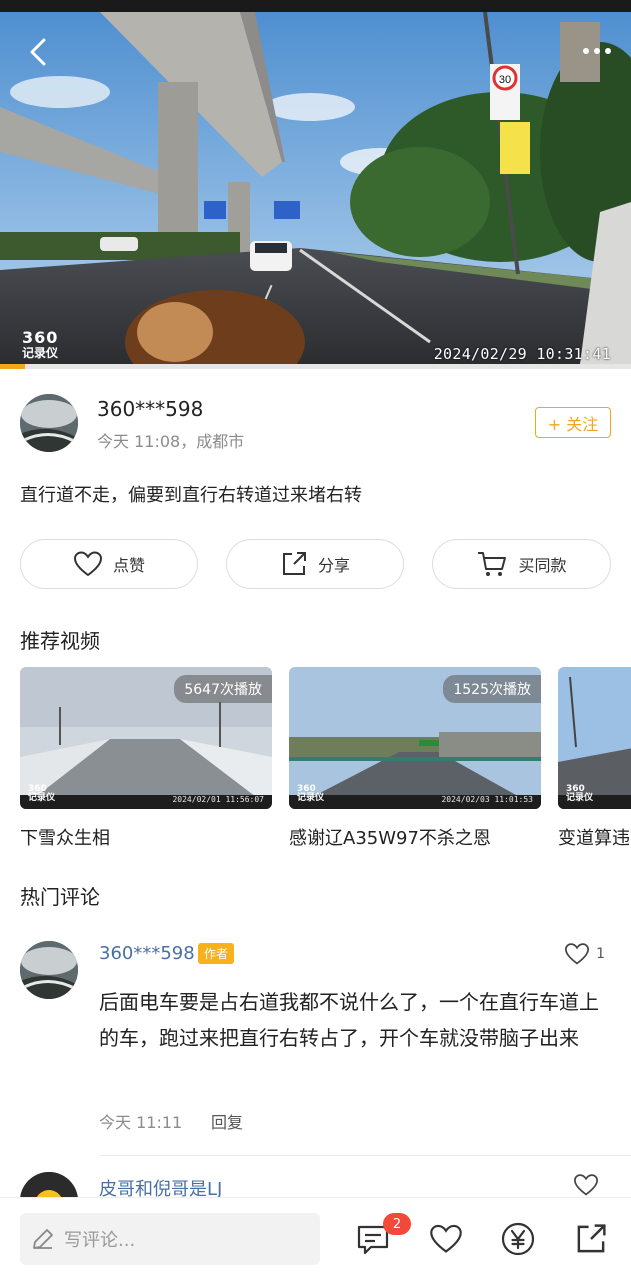  I want to click on post-description: 直行道不走，偏要到直行右转道过来堵右转, so click(191, 495).